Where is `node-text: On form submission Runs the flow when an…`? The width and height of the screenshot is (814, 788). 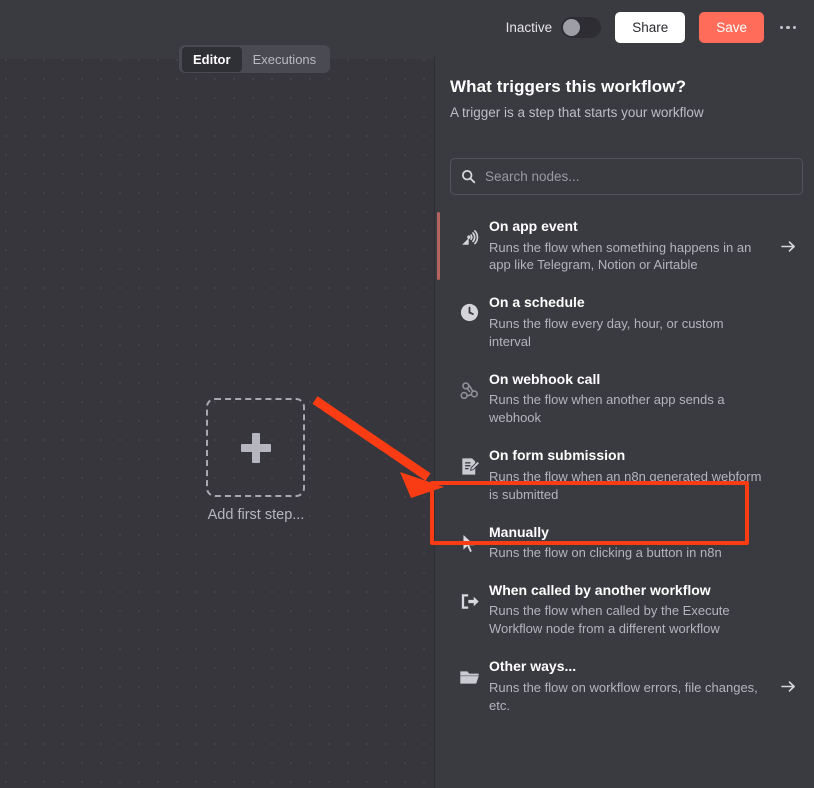 node-text: On form submission Runs the flow when an… is located at coordinates (632, 475).